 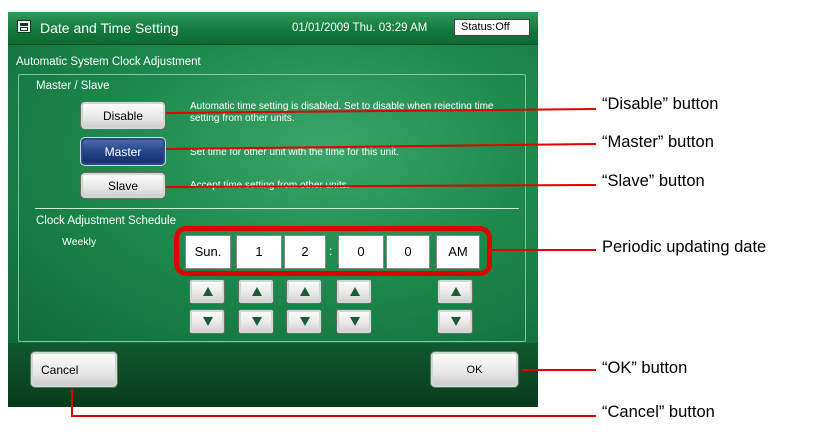 What do you see at coordinates (559, 370) in the screenshot?
I see `ok-callout-line` at bounding box center [559, 370].